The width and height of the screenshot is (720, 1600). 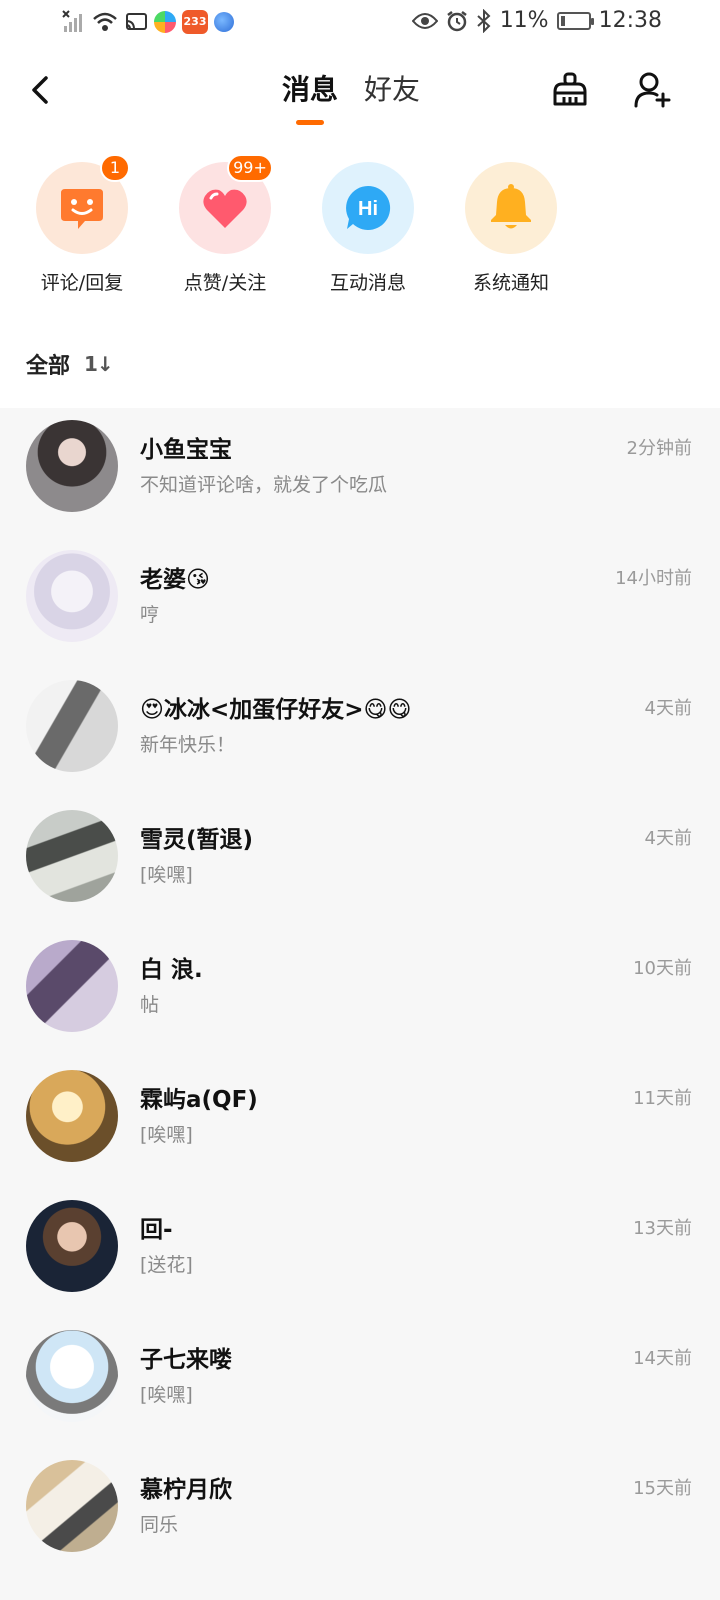 I want to click on svg-text: Hi, so click(x=368, y=209).